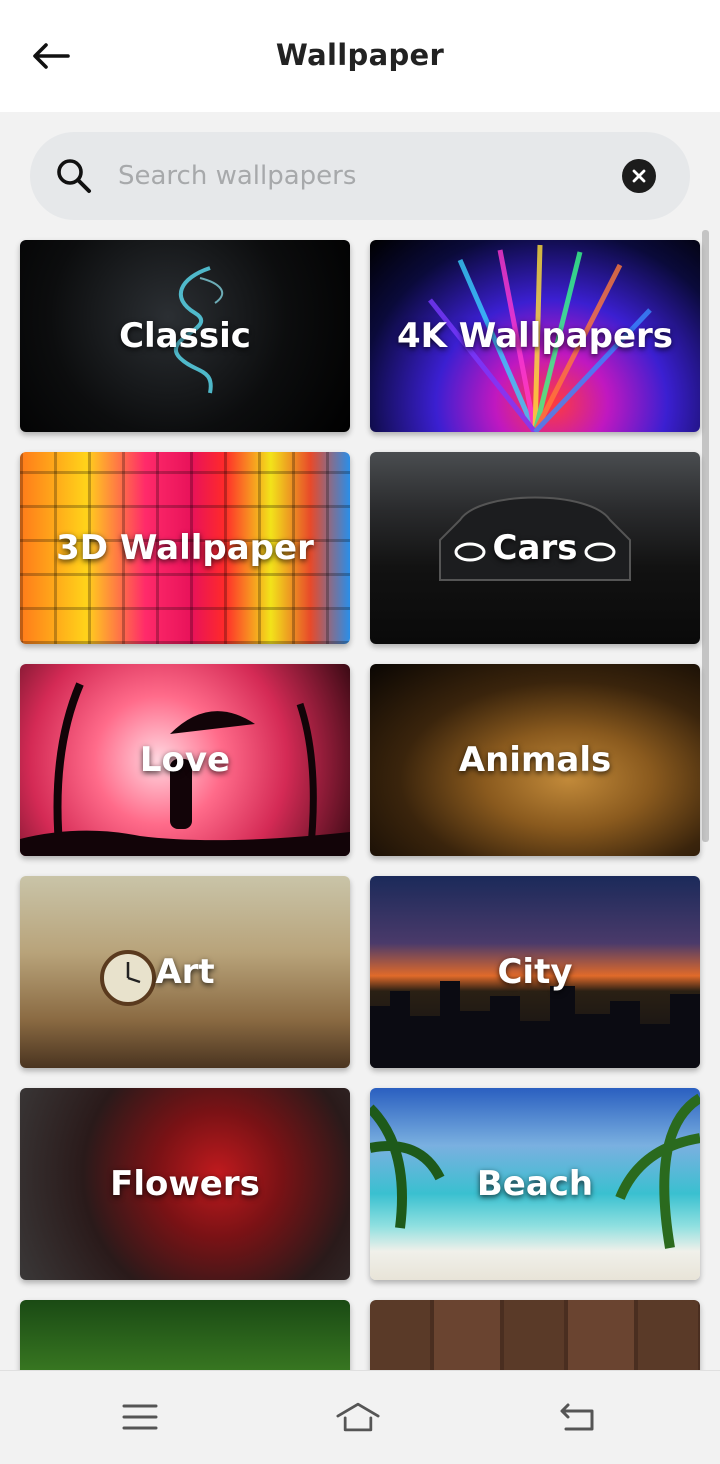  I want to click on app-bar: Wallpaper, so click(360, 56).